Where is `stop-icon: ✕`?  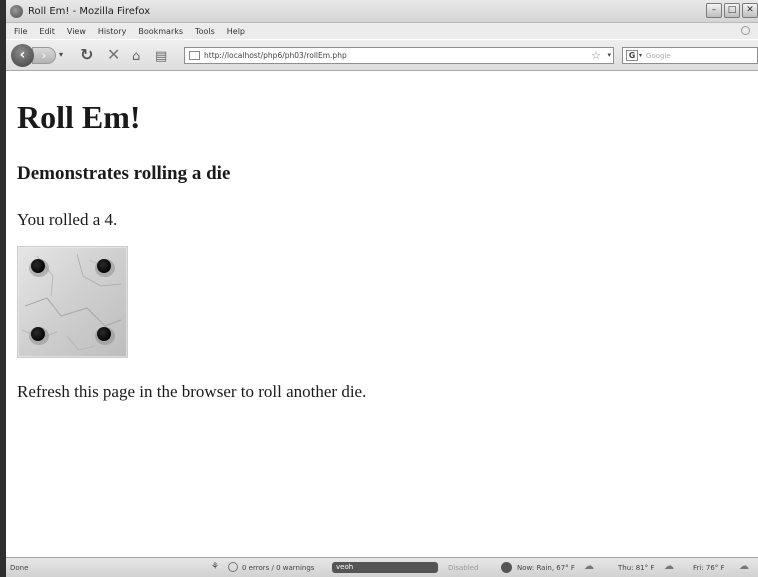
stop-icon: ✕ is located at coordinates (113, 55).